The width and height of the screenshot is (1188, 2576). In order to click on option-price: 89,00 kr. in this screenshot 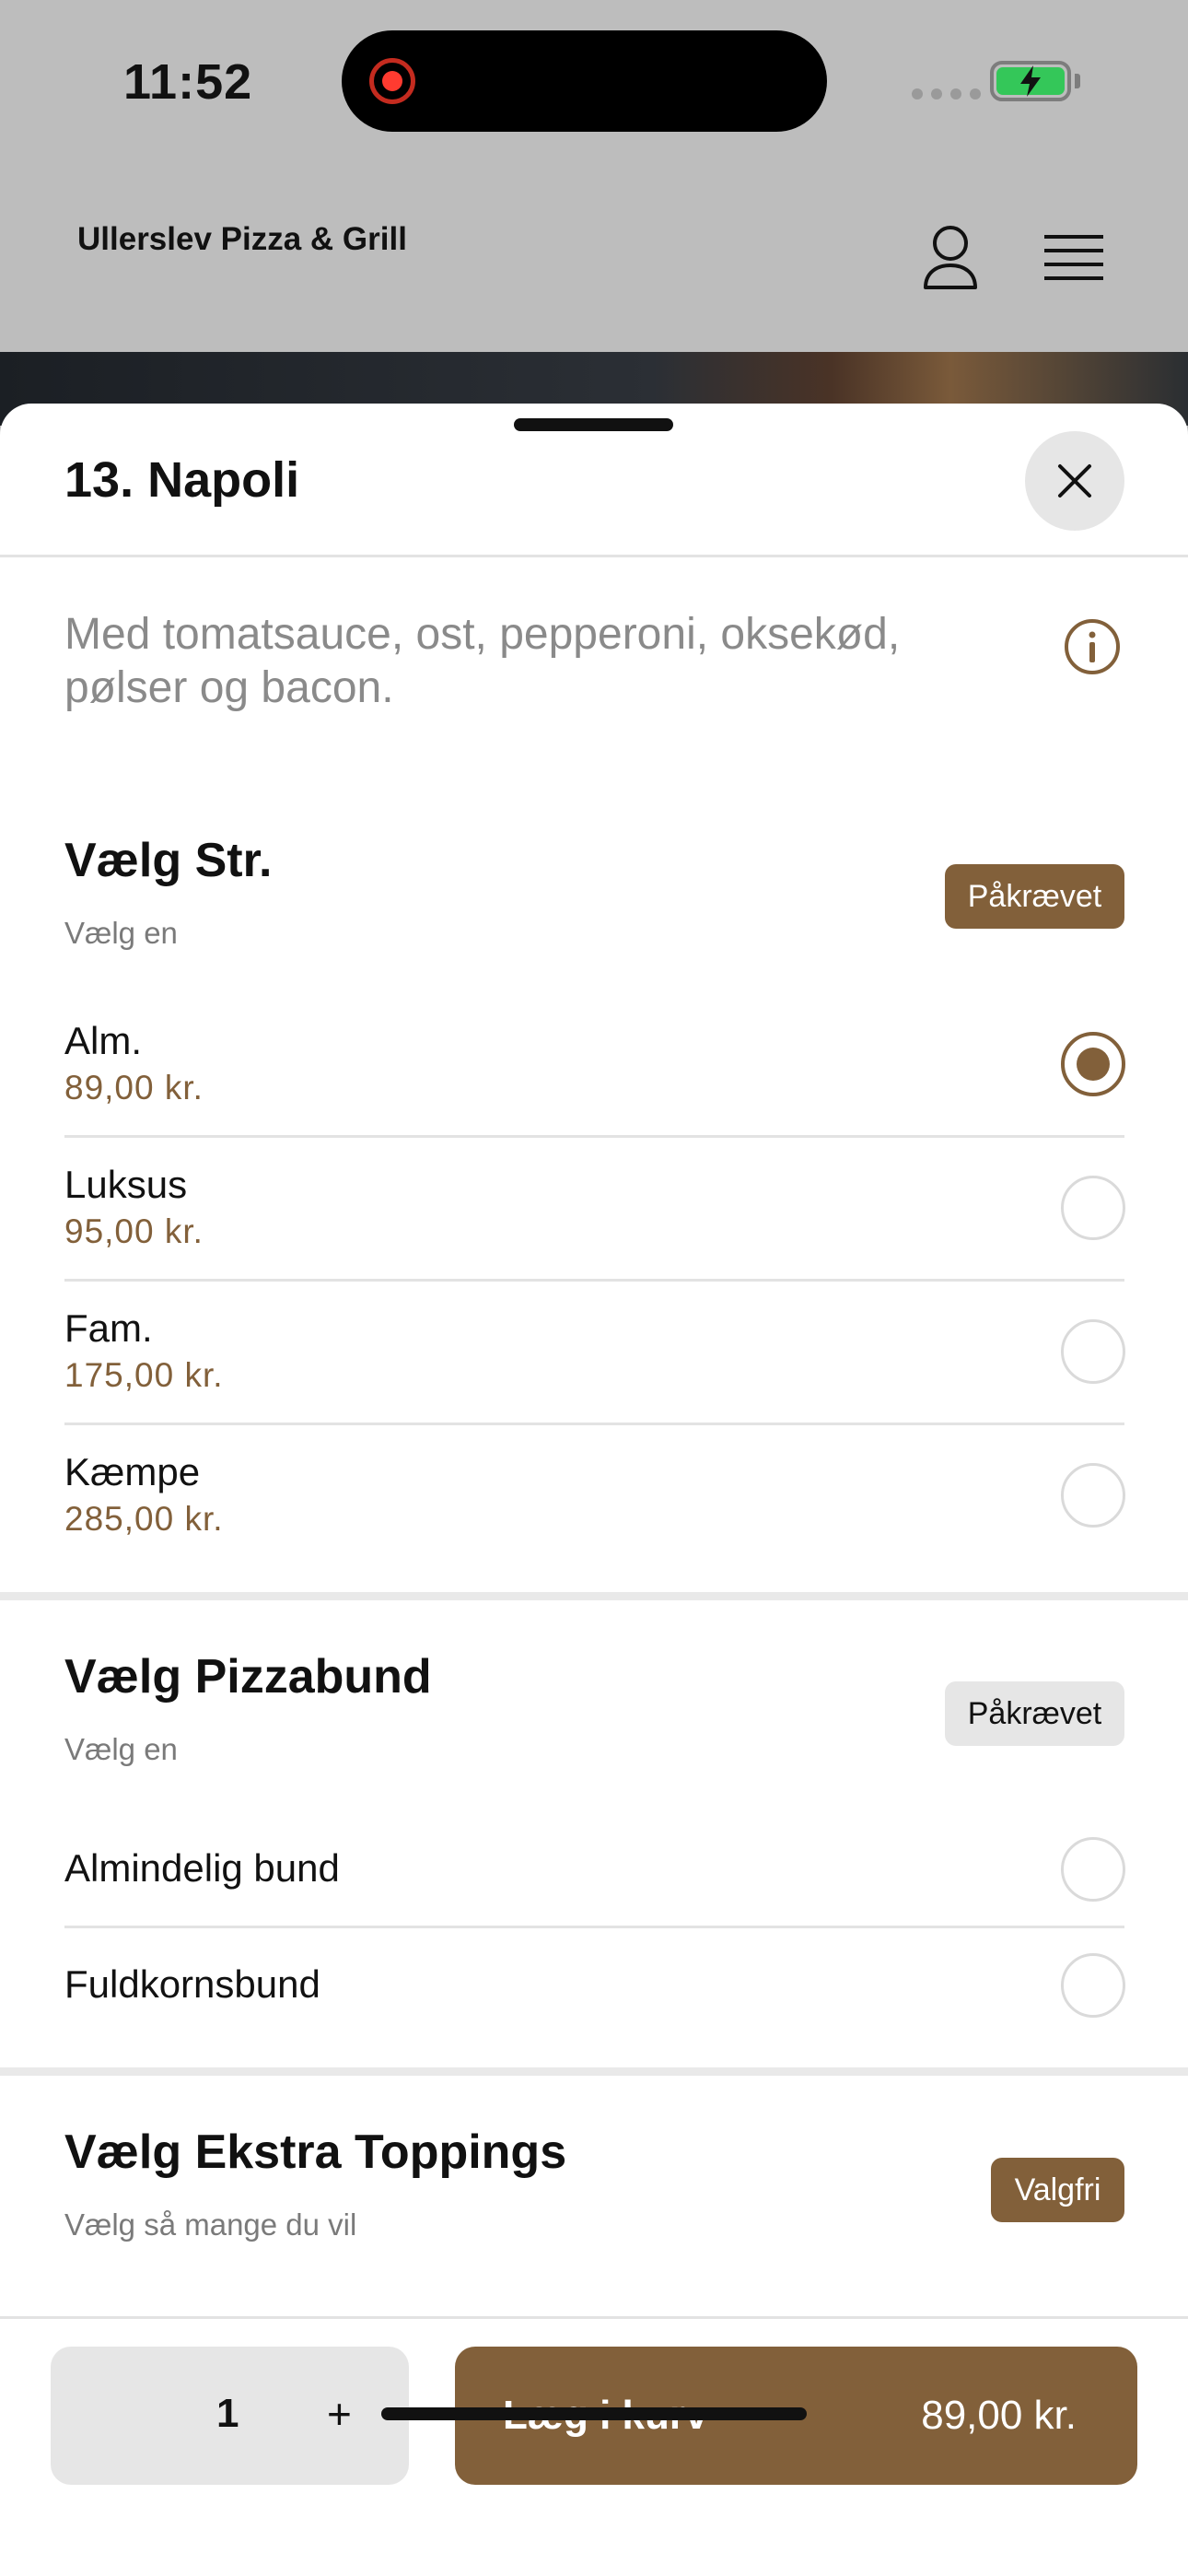, I will do `click(134, 1088)`.